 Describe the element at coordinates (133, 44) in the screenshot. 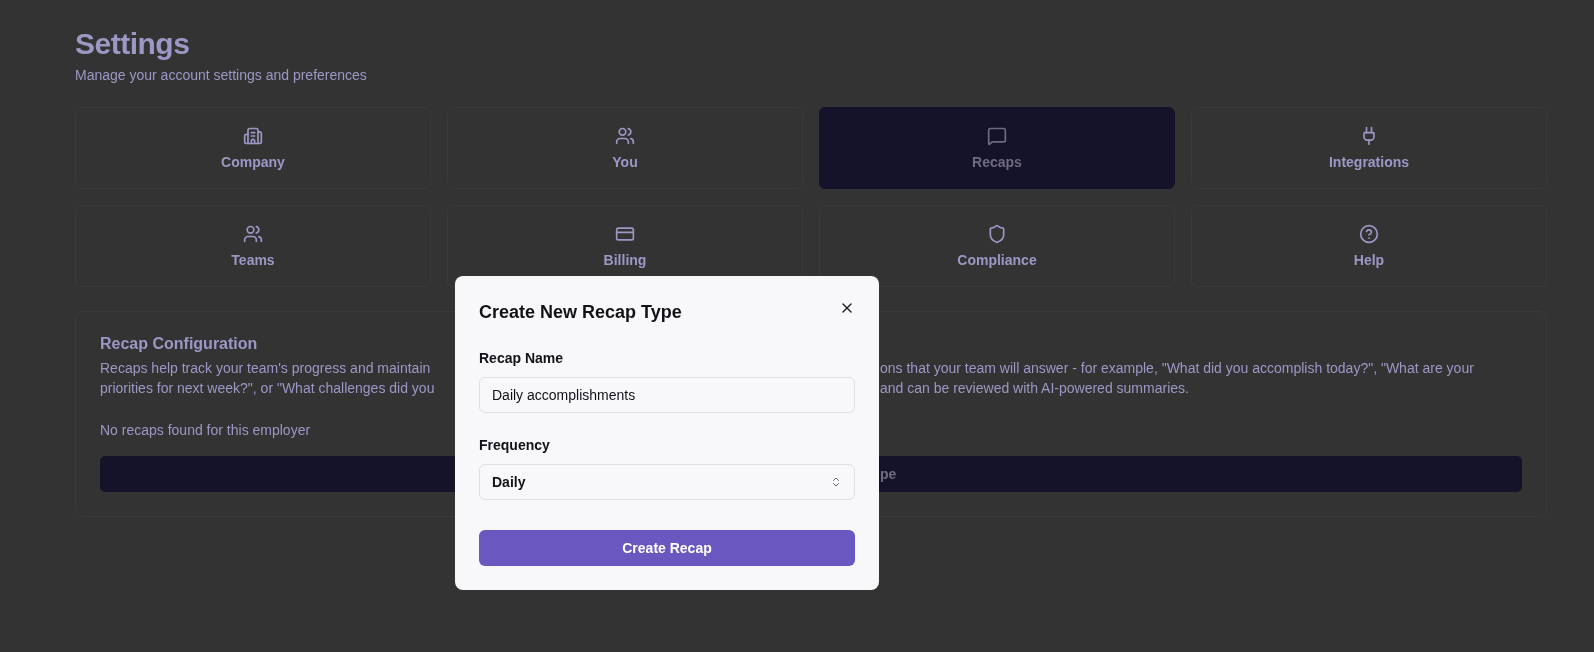

I see `page-title: Settings` at that location.